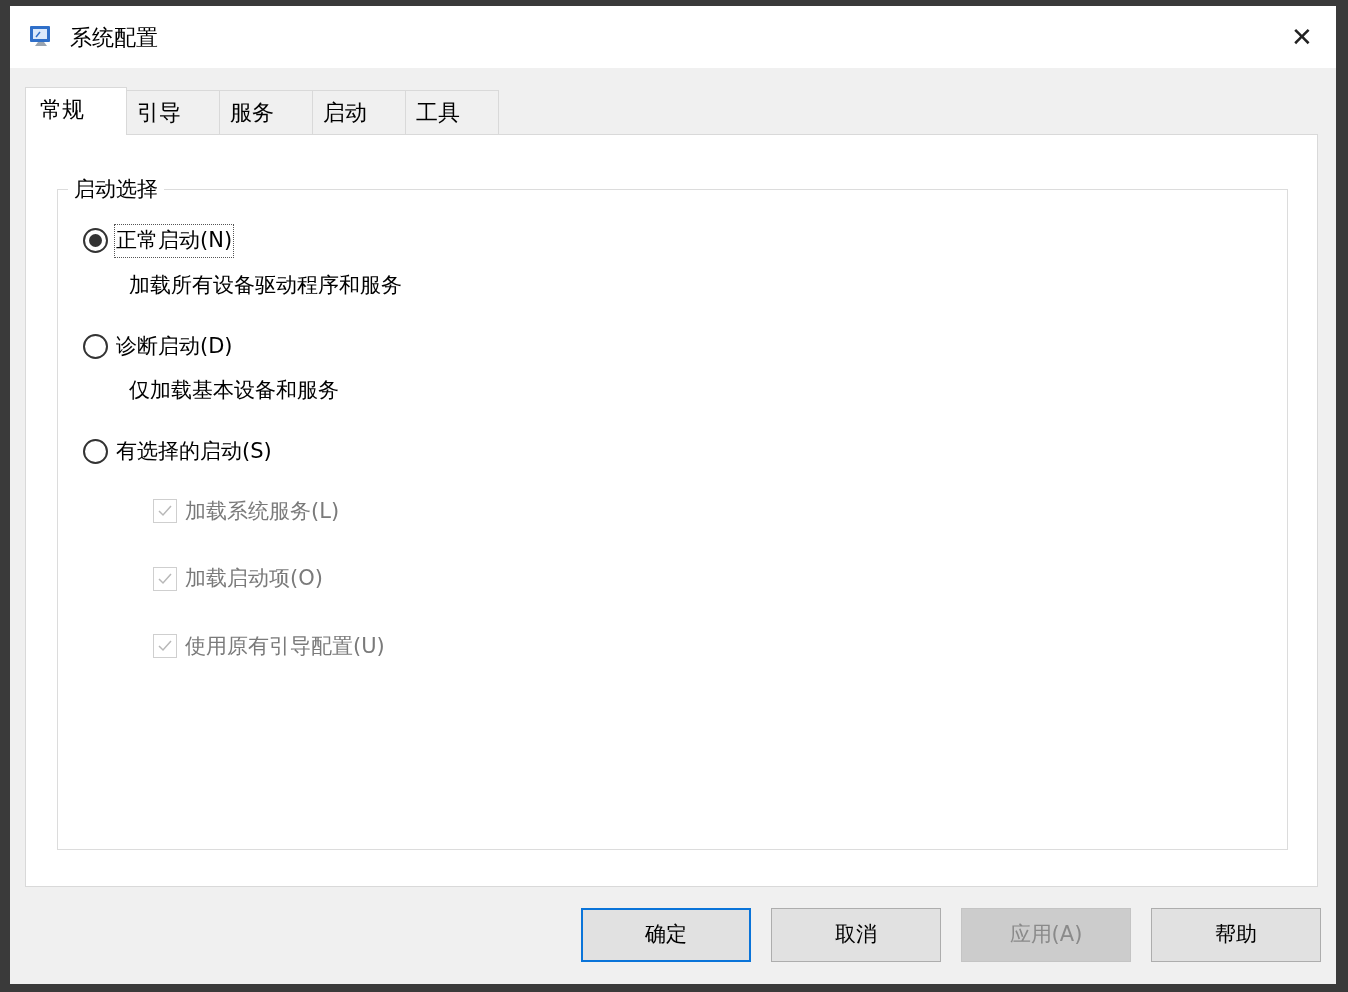 The width and height of the screenshot is (1348, 992). I want to click on window-title: 系统配置, so click(114, 37).